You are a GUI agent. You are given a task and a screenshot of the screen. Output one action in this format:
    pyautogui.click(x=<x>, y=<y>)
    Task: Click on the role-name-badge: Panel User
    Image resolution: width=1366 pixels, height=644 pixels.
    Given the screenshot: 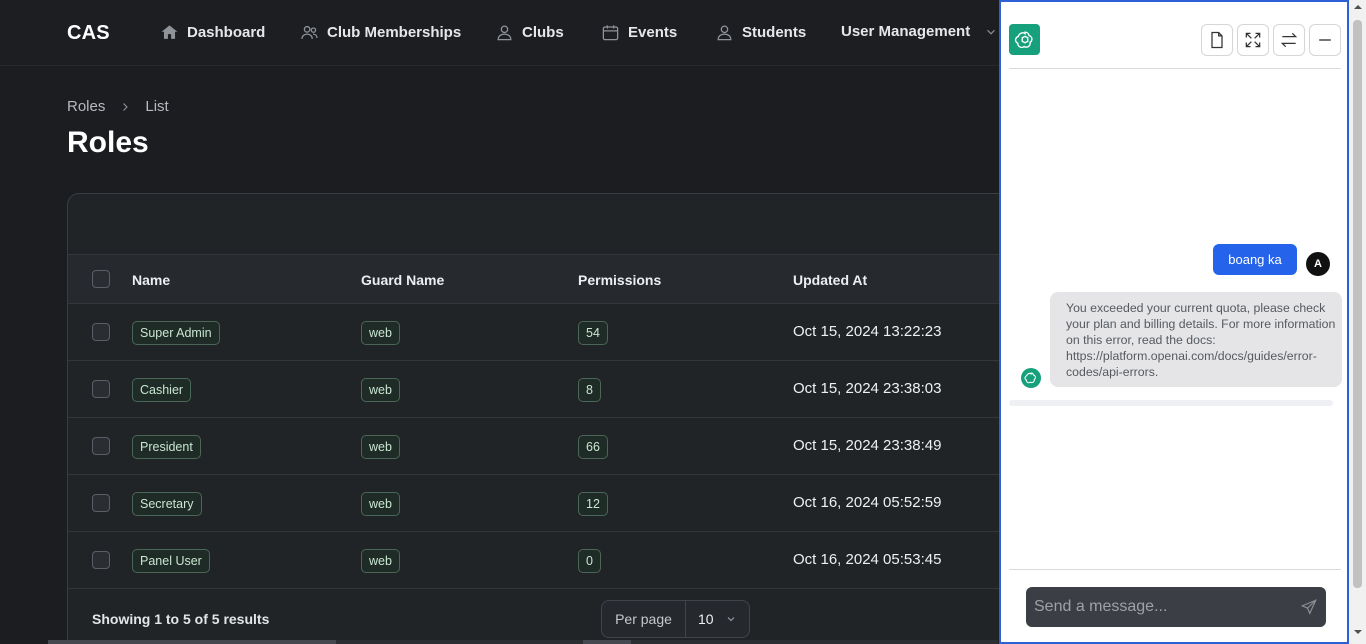 What is the action you would take?
    pyautogui.click(x=171, y=561)
    